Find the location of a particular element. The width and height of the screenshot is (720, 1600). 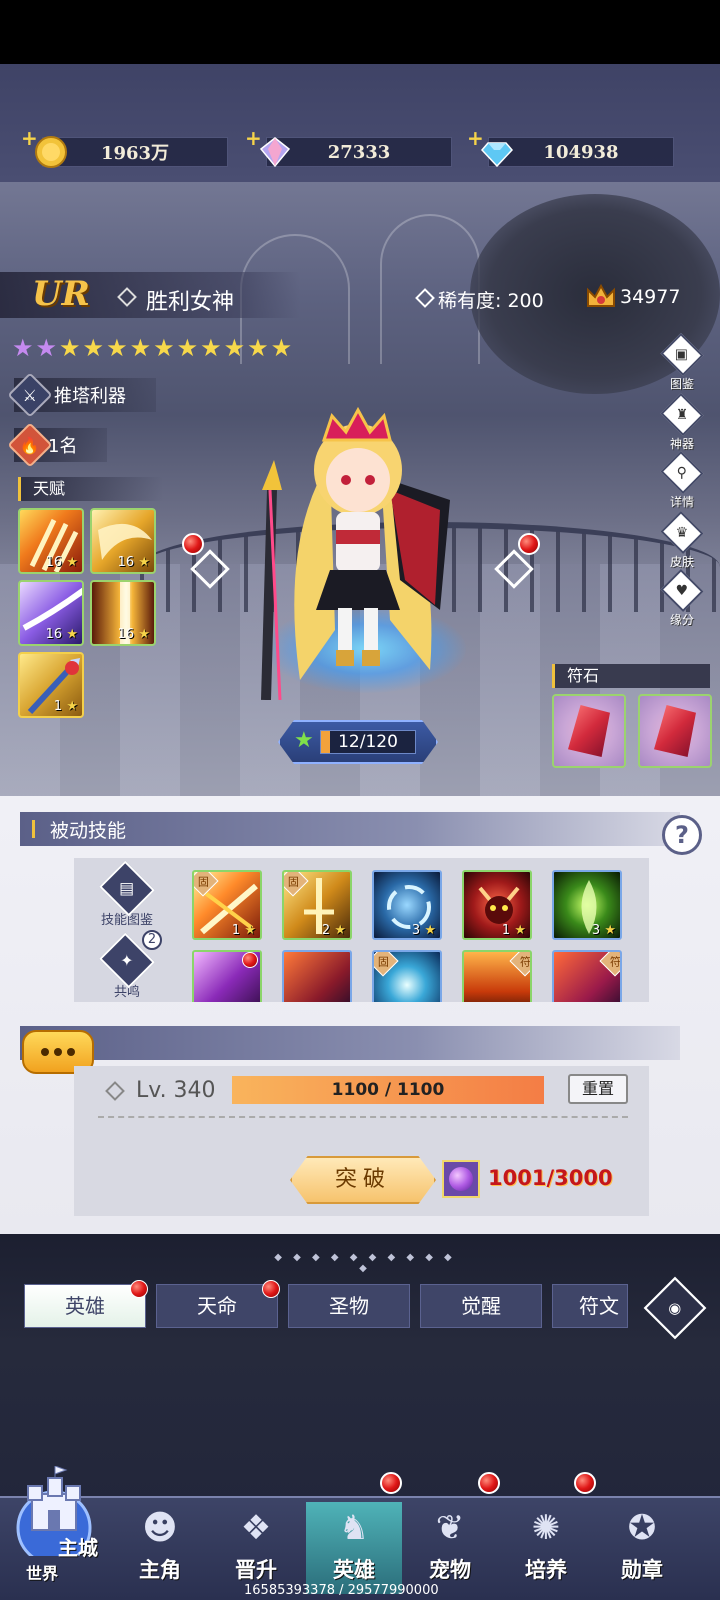

footer-counter: 16585393378 / 29577990000 is located at coordinates (341, 1590).